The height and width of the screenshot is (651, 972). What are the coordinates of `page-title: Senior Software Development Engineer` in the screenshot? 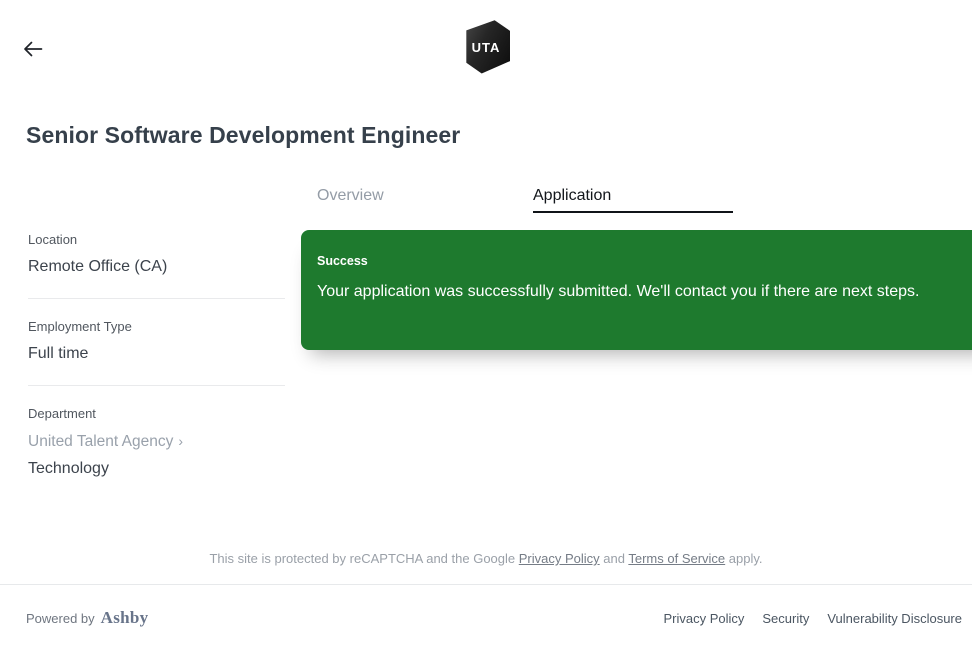 It's located at (243, 135).